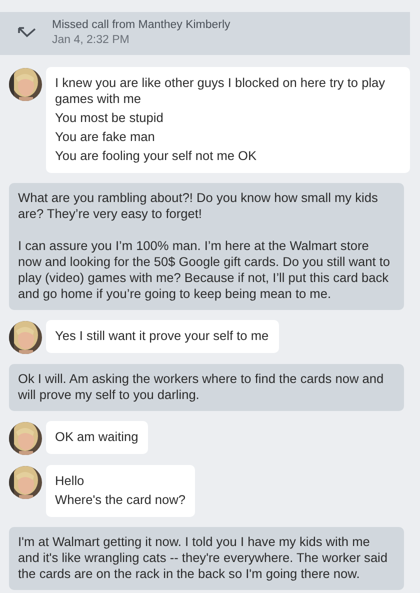  I want to click on missed-call-icon, so click(27, 33).